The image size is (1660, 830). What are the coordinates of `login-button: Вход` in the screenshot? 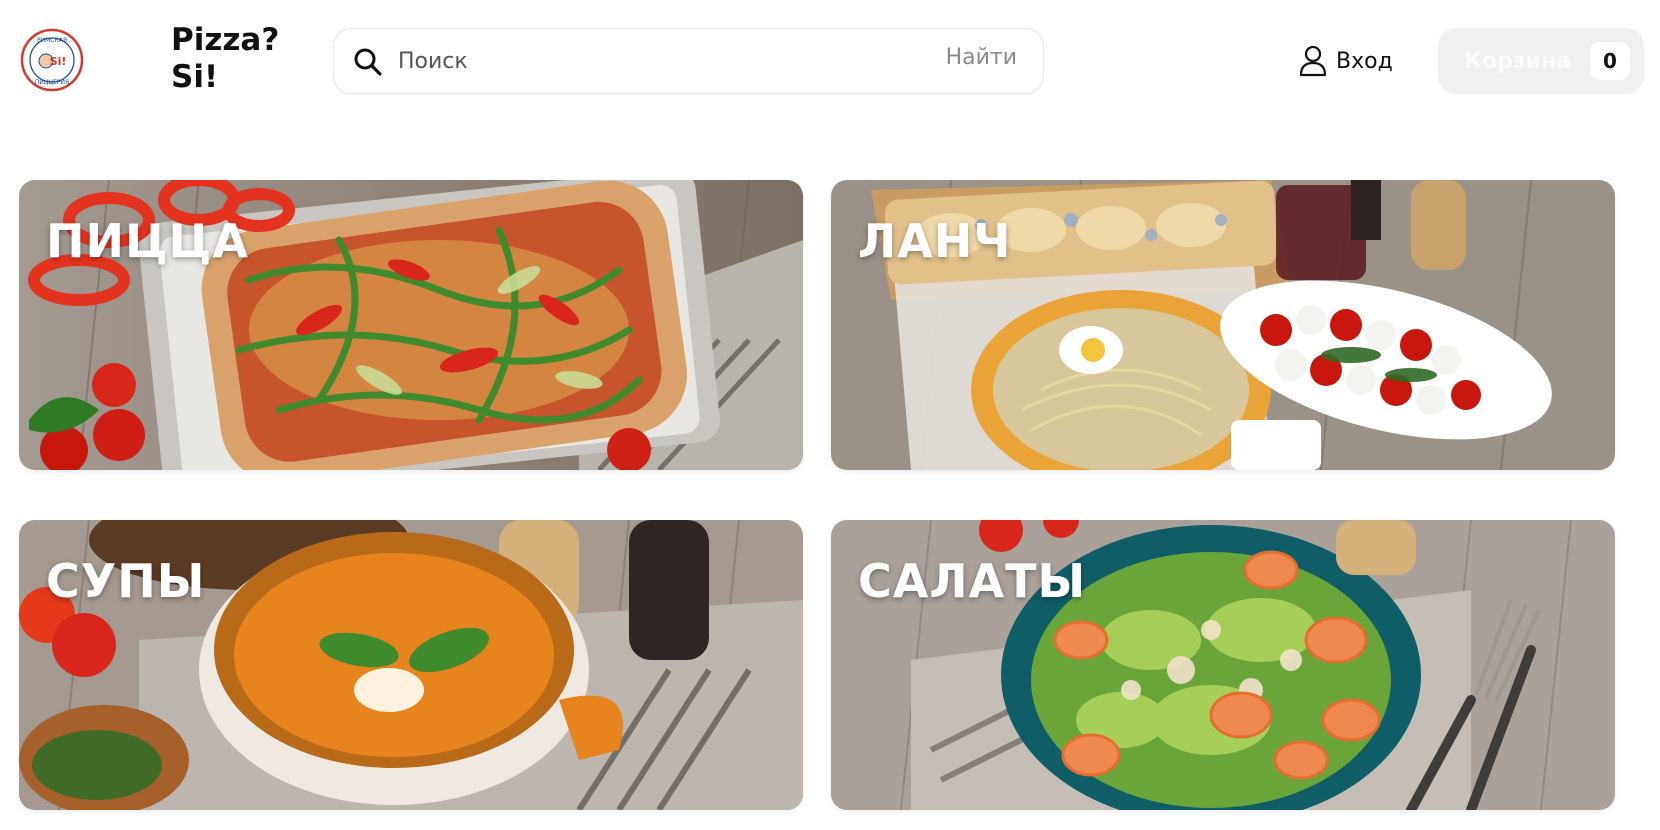 It's located at (1345, 61).